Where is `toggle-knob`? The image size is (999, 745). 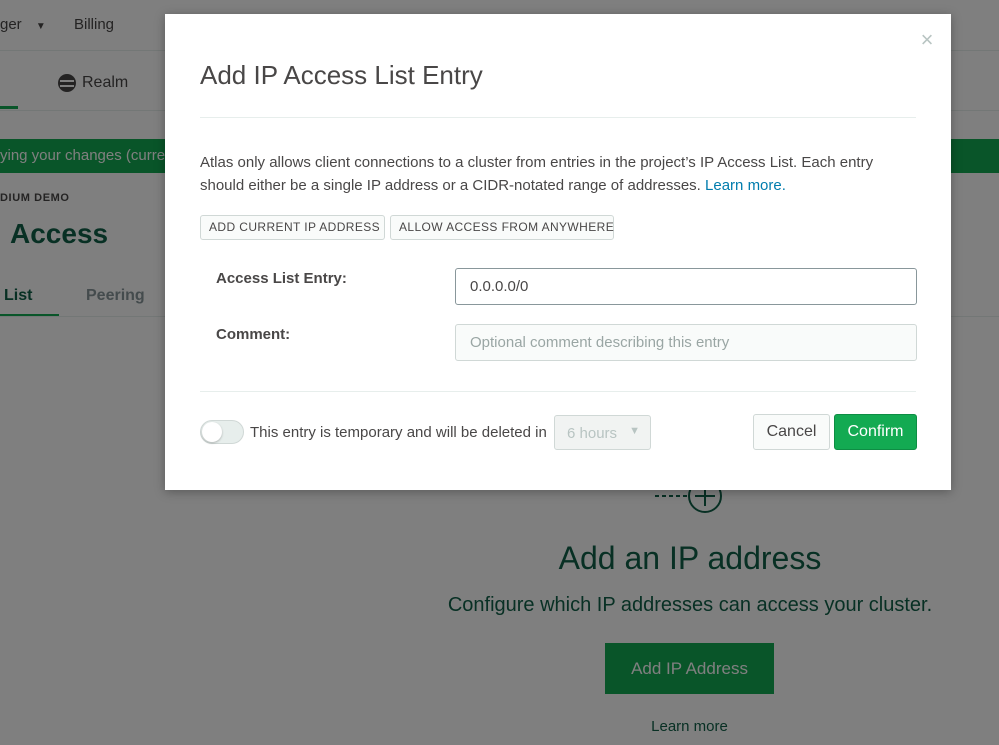 toggle-knob is located at coordinates (212, 432).